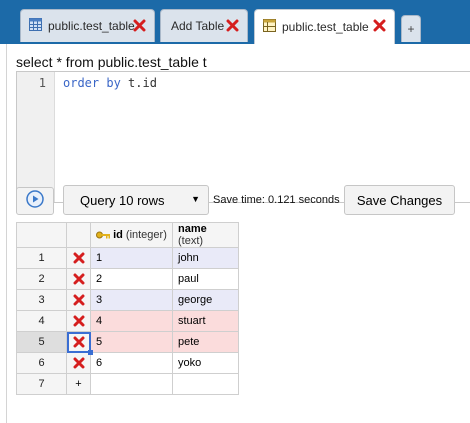 Image resolution: width=470 pixels, height=423 pixels. What do you see at coordinates (205, 258) in the screenshot?
I see `cell-name: john` at bounding box center [205, 258].